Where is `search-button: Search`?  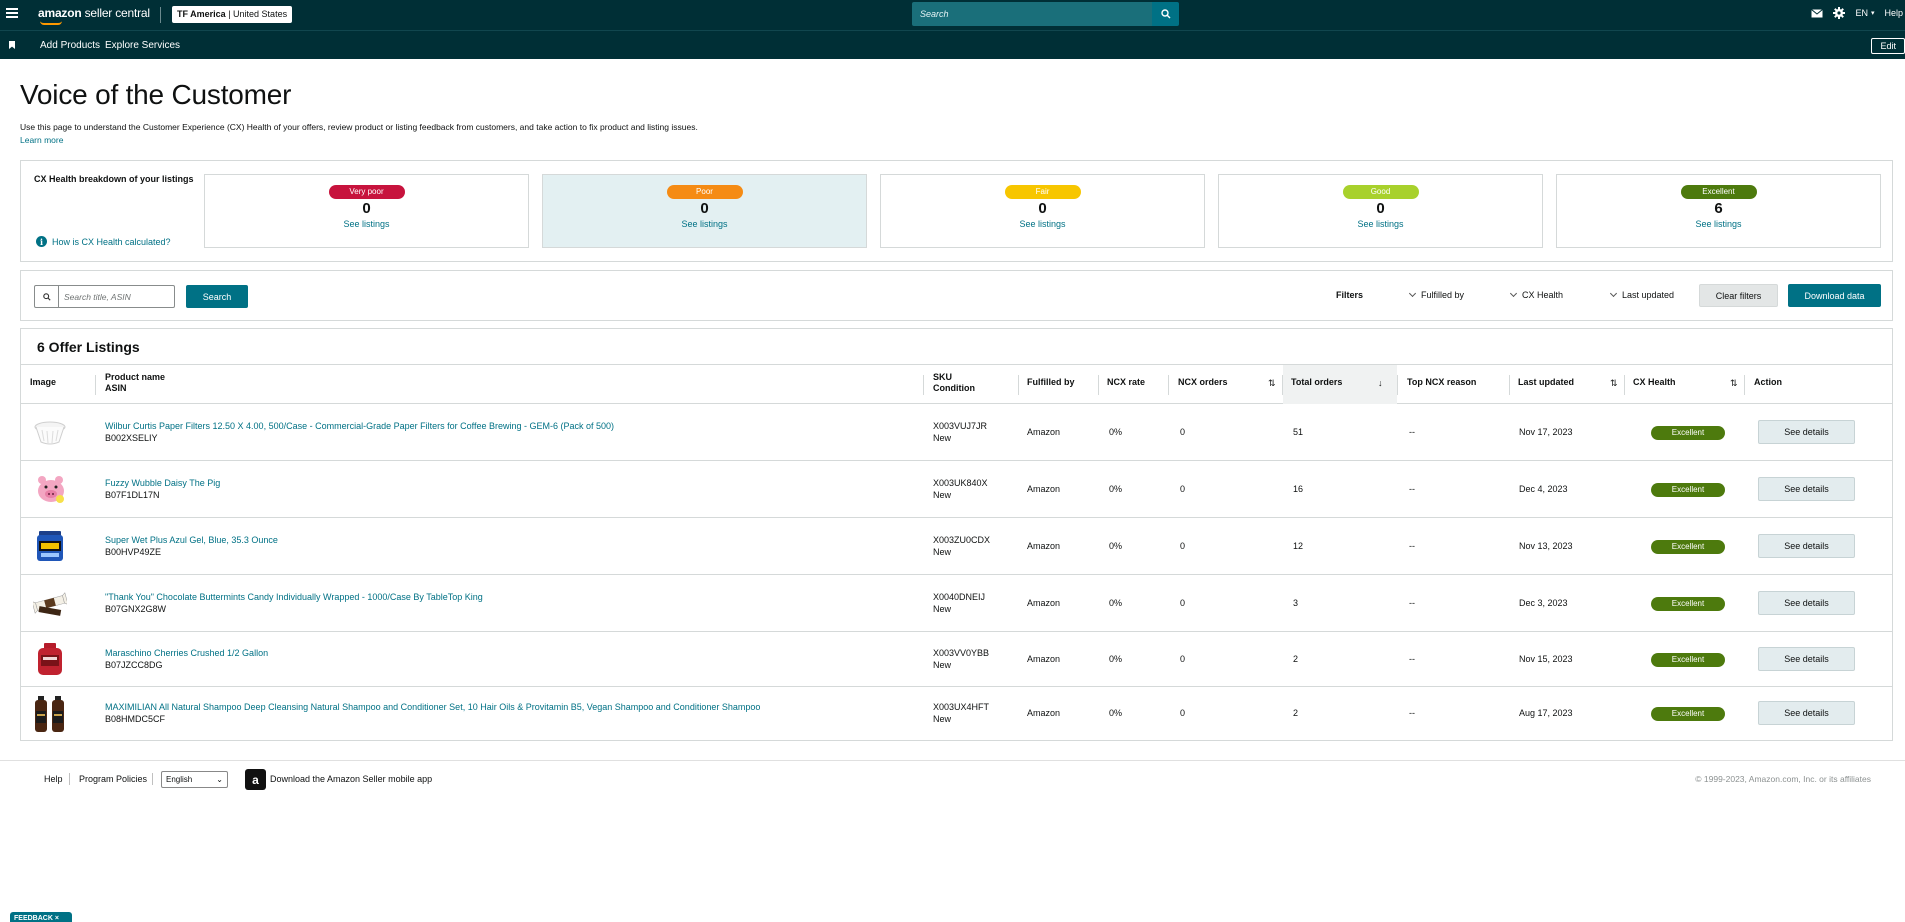
search-button: Search is located at coordinates (217, 296).